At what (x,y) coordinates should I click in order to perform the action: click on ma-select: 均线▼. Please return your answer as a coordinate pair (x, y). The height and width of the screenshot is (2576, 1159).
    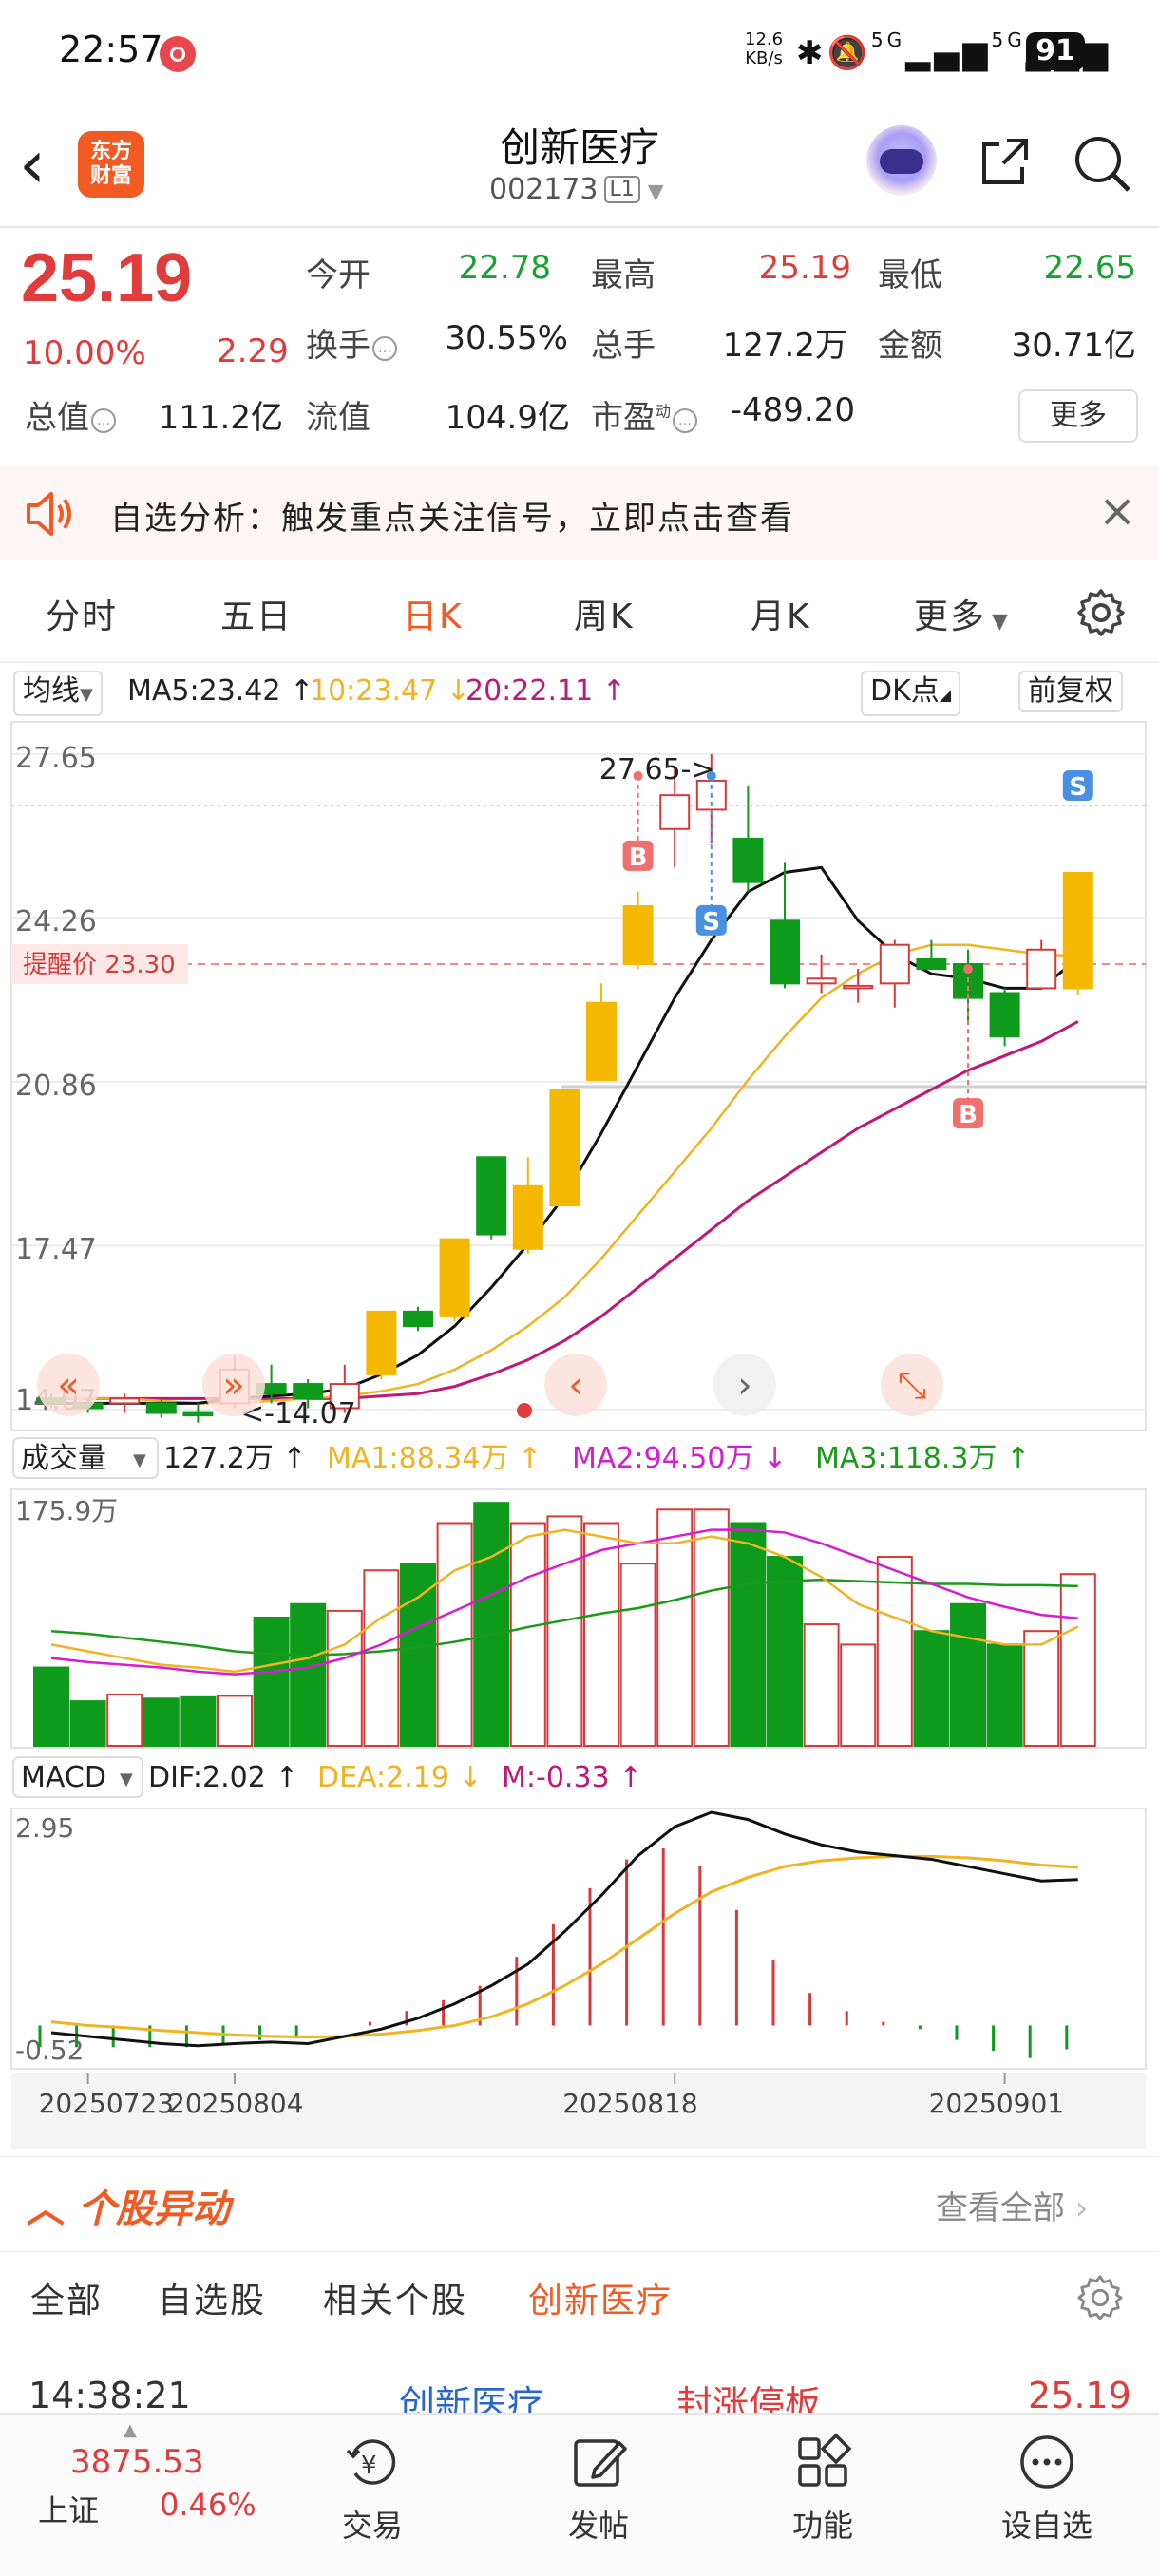
    Looking at the image, I should click on (58, 693).